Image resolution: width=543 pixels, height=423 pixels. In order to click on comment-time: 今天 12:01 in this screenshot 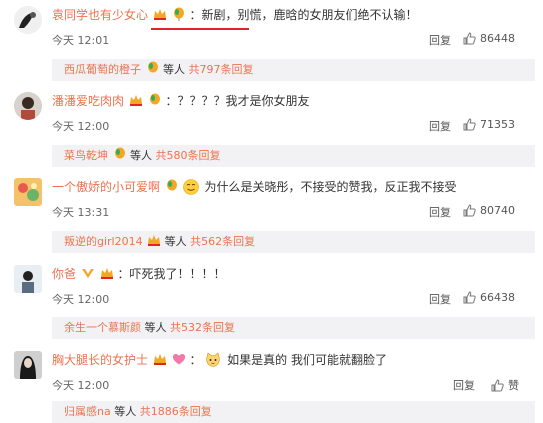, I will do `click(81, 40)`.